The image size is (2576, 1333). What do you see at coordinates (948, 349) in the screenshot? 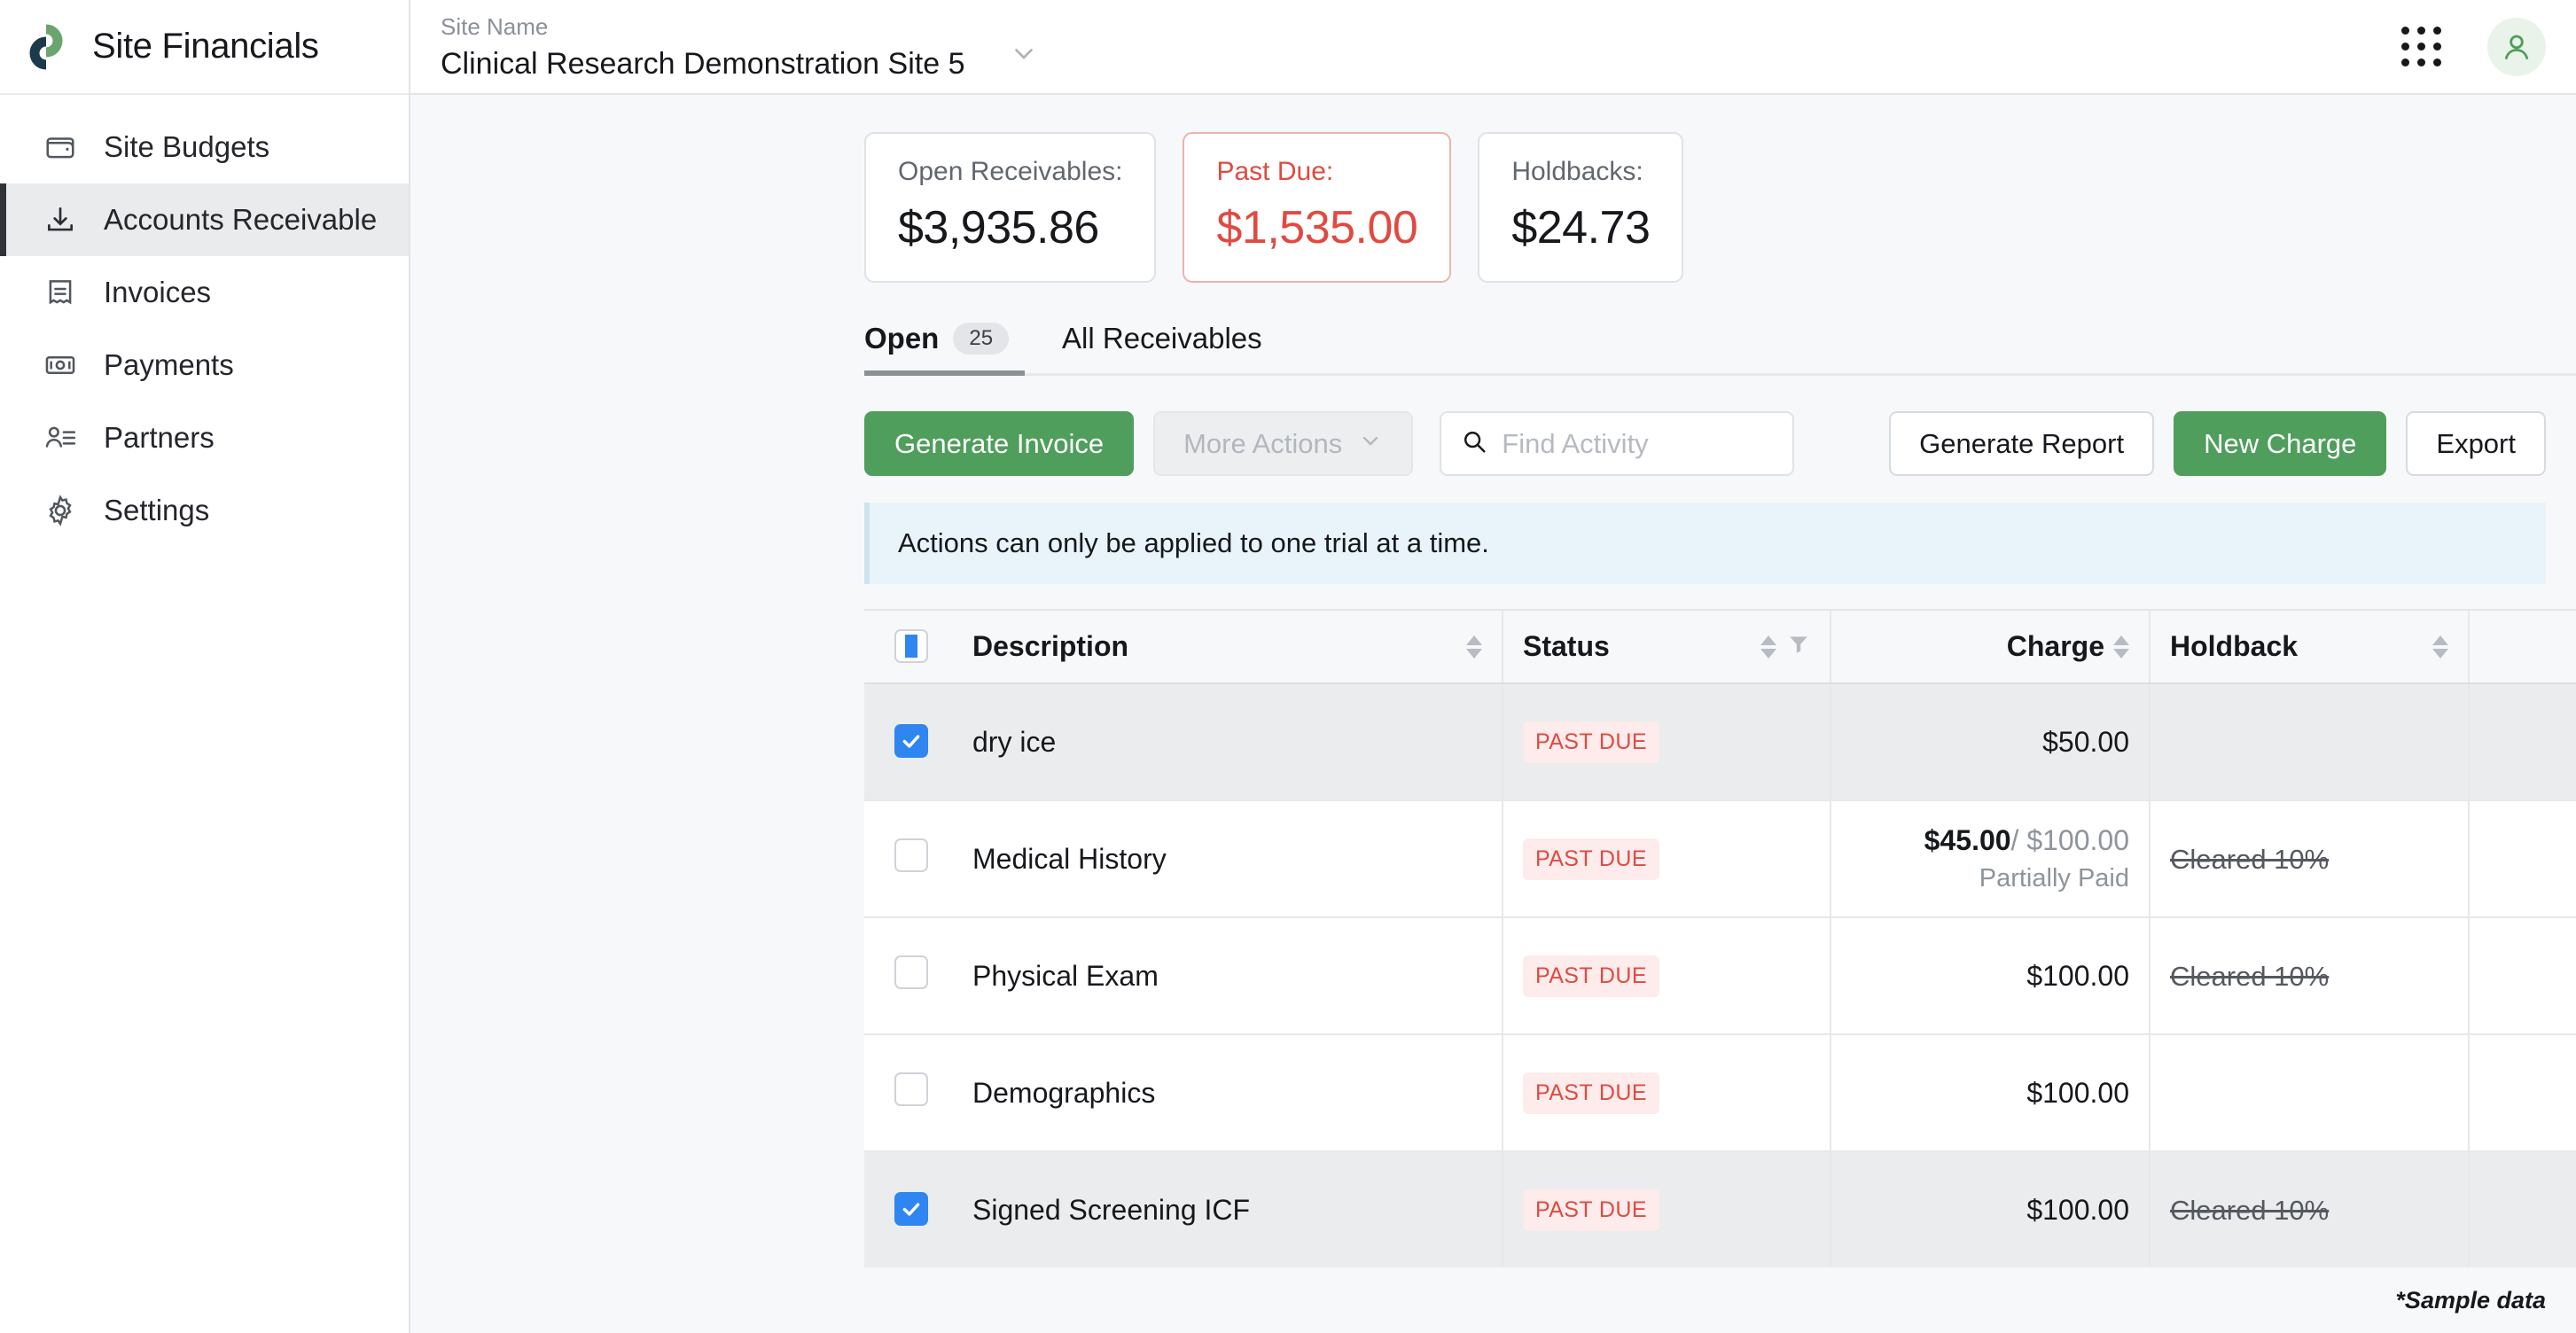
I see `tab-open: Open 25` at bounding box center [948, 349].